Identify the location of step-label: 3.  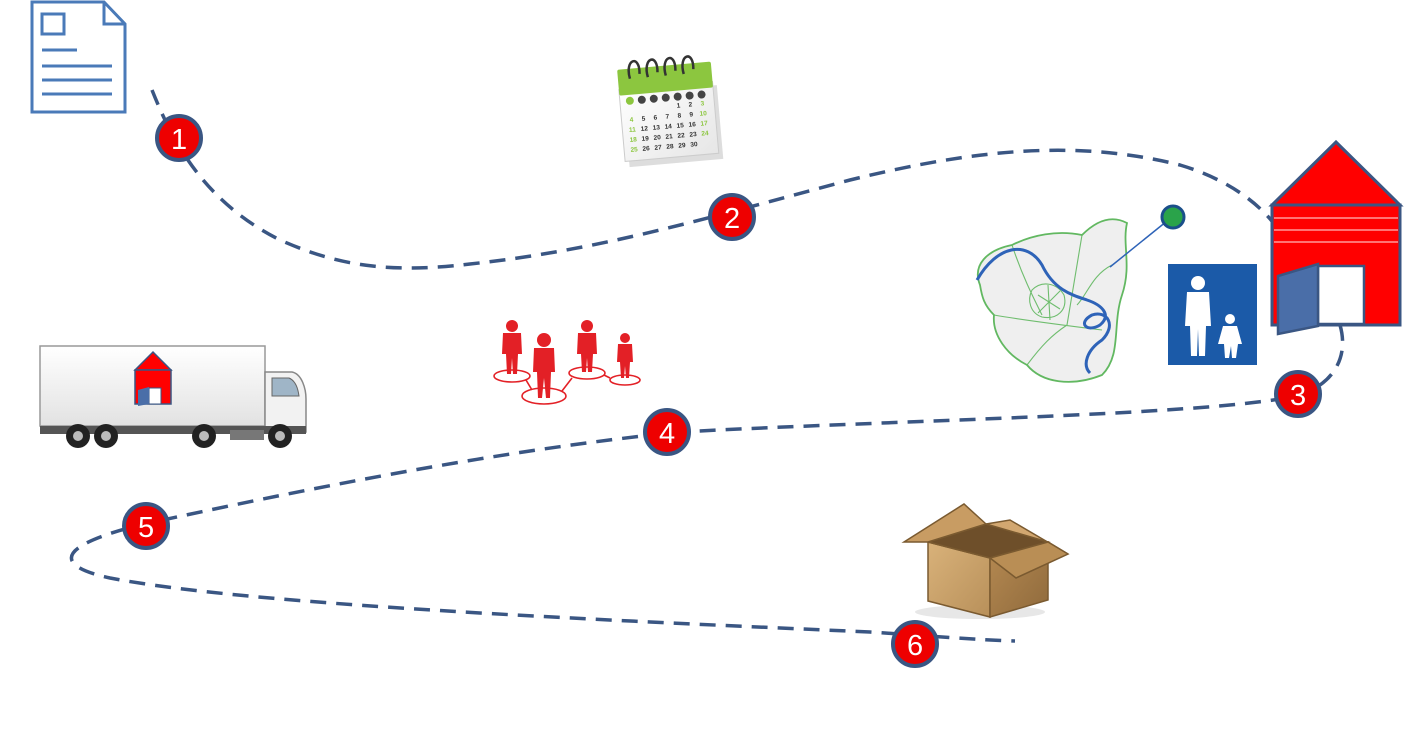
(1298, 396).